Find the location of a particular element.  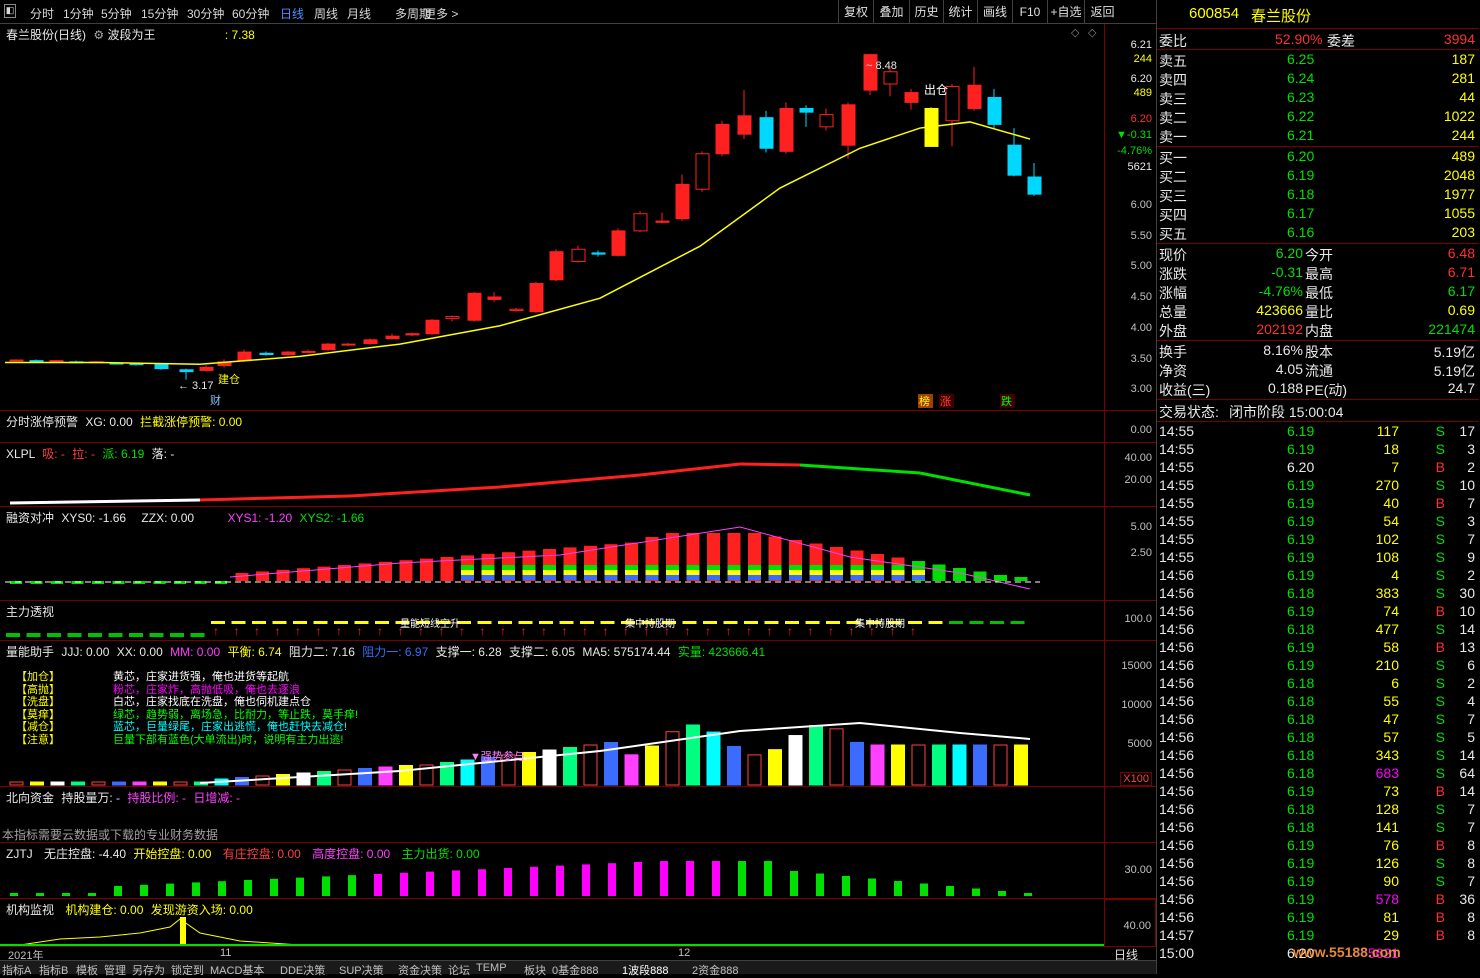

toolbar-button-5: F10 is located at coordinates (1029, 12).